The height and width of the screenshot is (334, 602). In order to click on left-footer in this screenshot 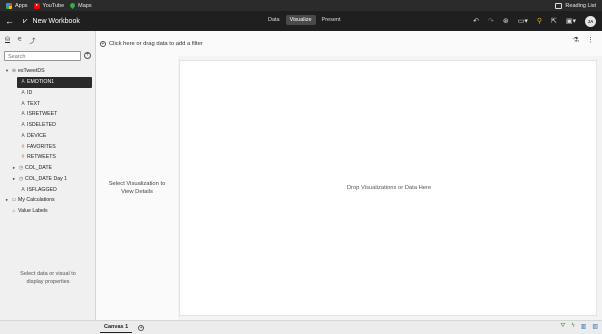, I will do `click(48, 327)`.